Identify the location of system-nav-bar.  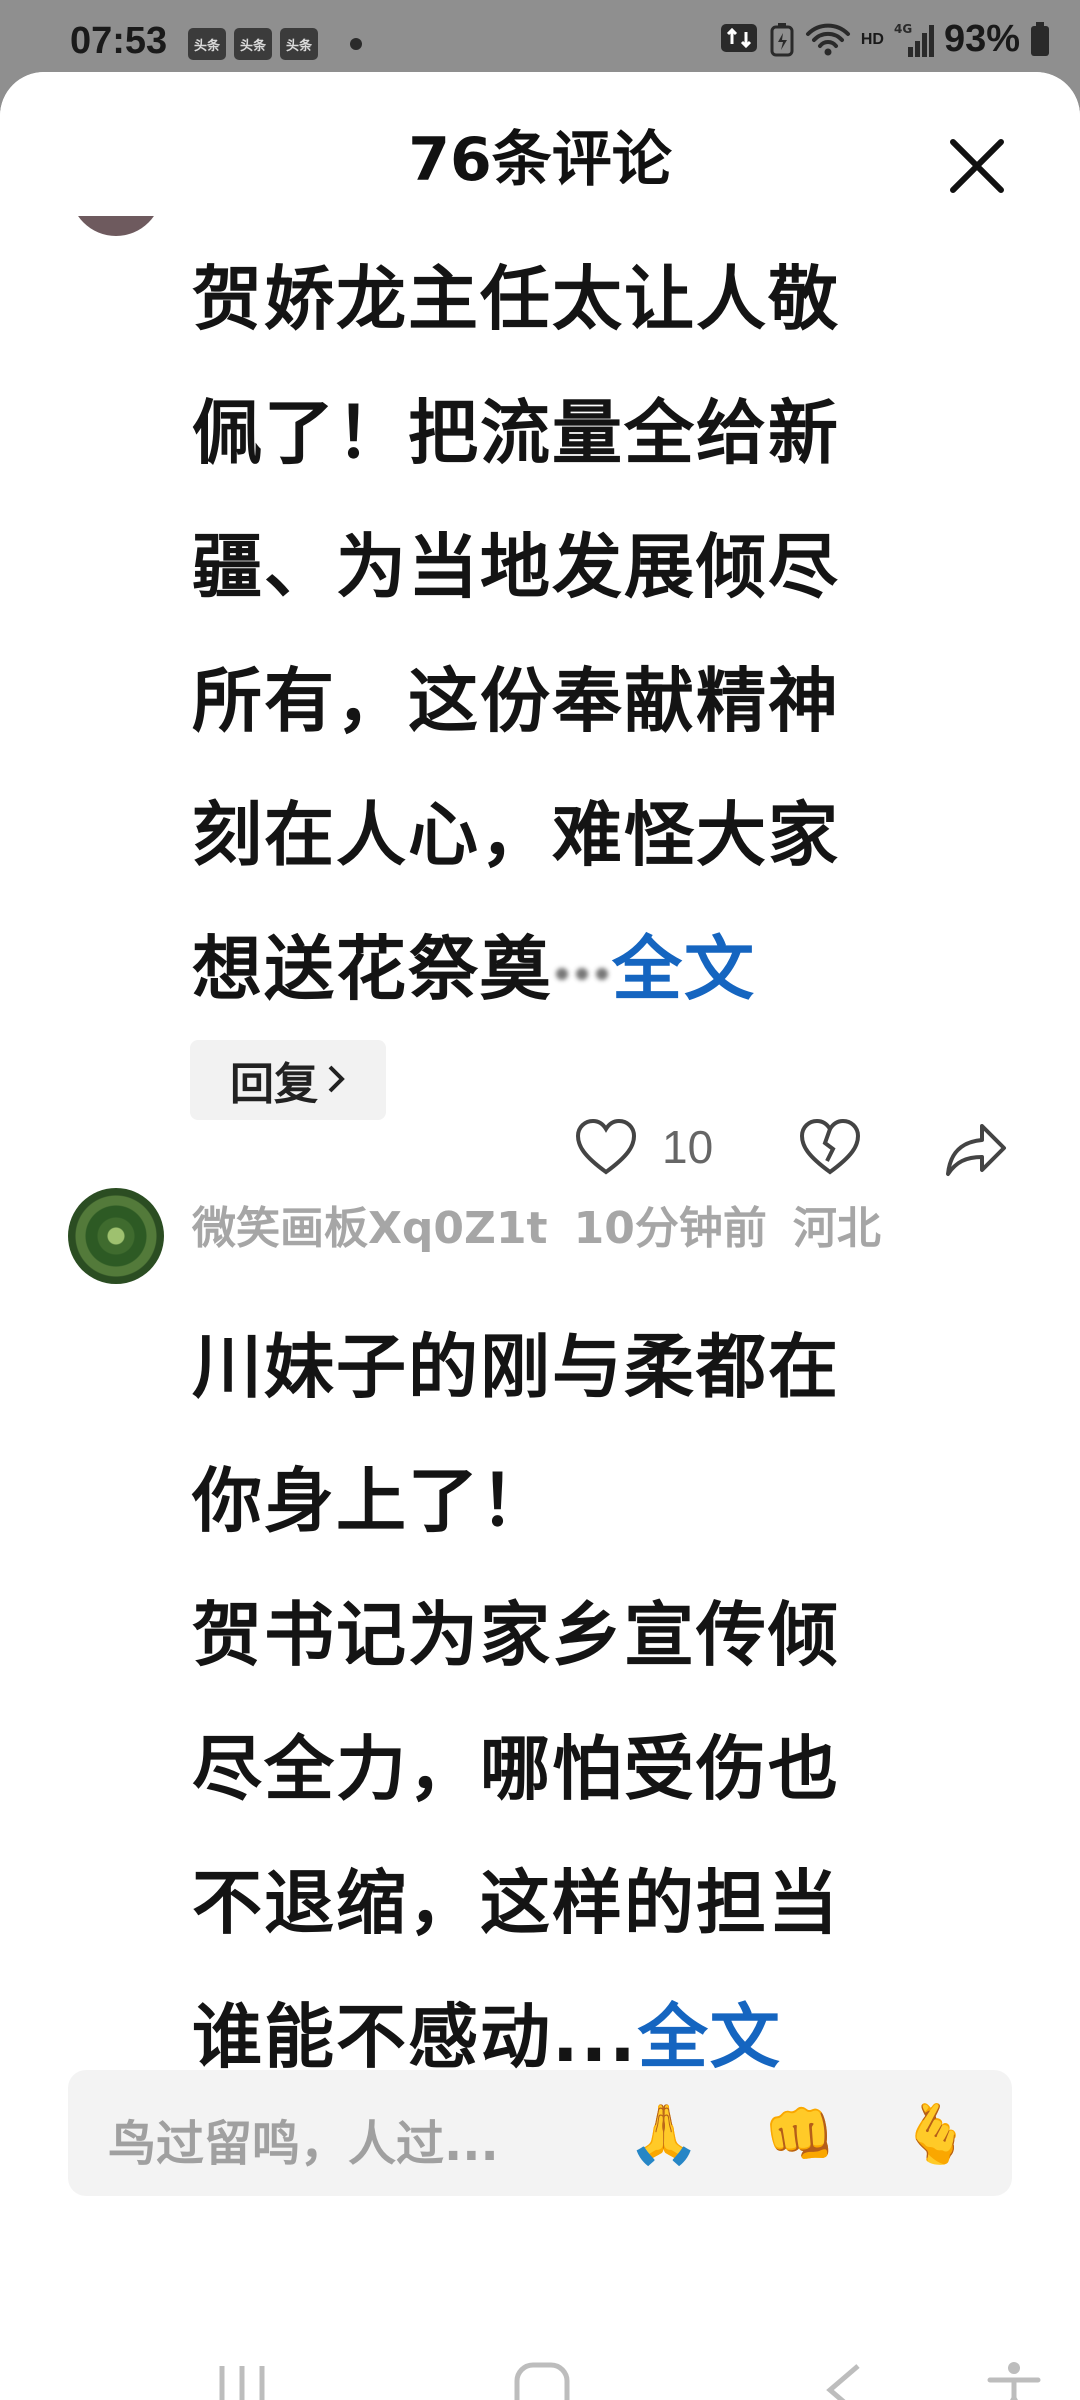
(540, 2347).